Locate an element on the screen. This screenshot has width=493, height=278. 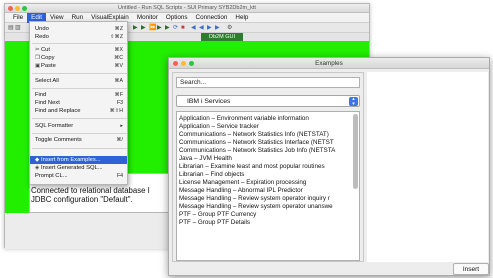
run-from-icon: ⏩ is located at coordinates (152, 28).